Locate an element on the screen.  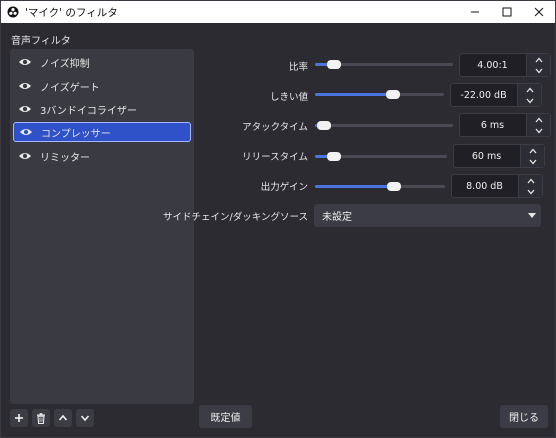
add-filter-button is located at coordinates (19, 418).